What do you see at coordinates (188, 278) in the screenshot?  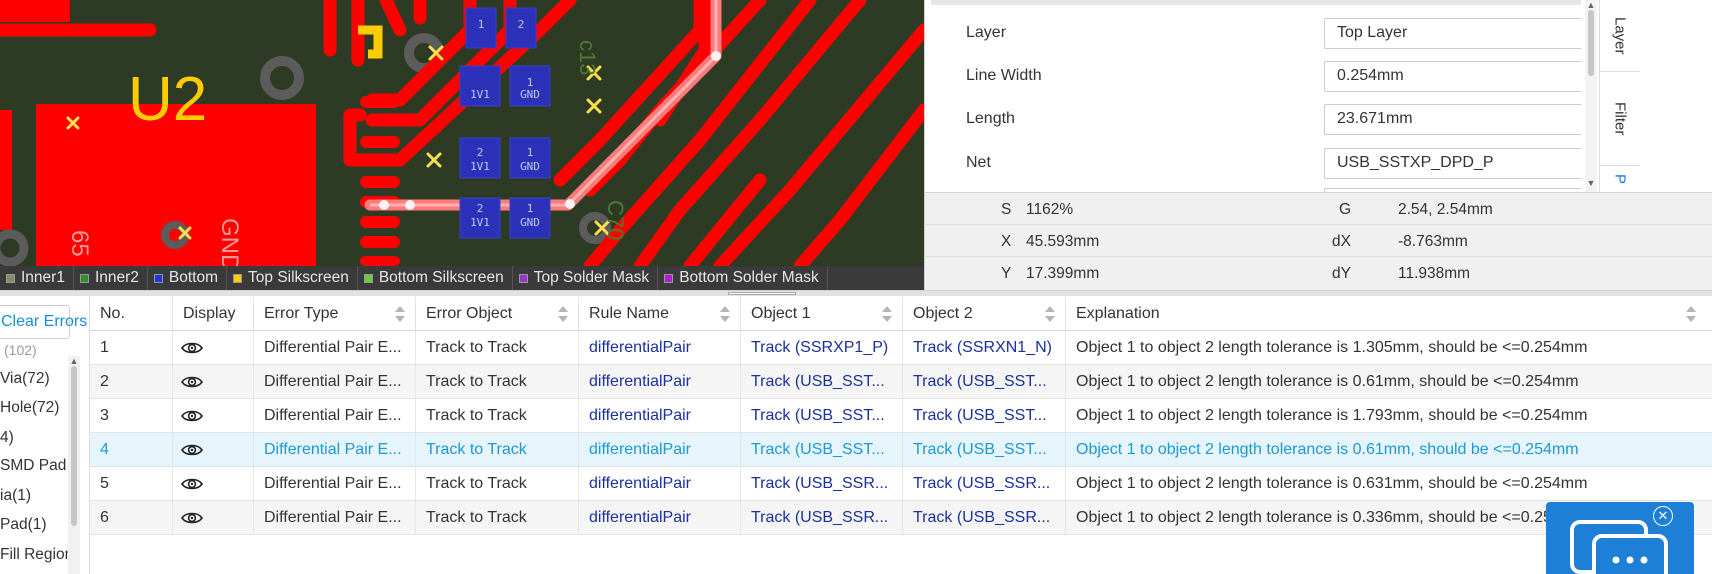 I see `layer-tab-bottom: Bottom` at bounding box center [188, 278].